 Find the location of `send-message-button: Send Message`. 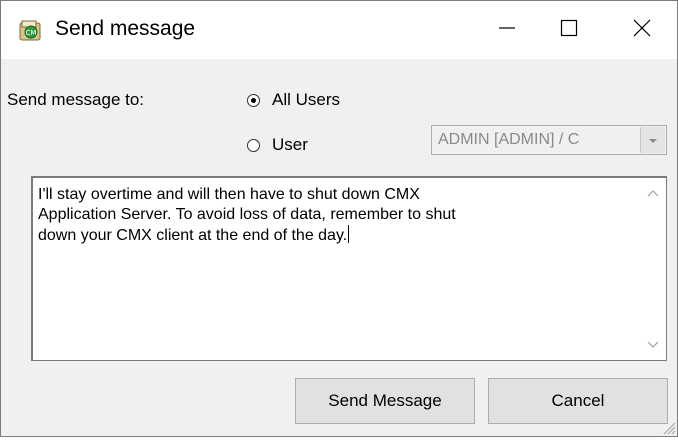

send-message-button: Send Message is located at coordinates (385, 401).